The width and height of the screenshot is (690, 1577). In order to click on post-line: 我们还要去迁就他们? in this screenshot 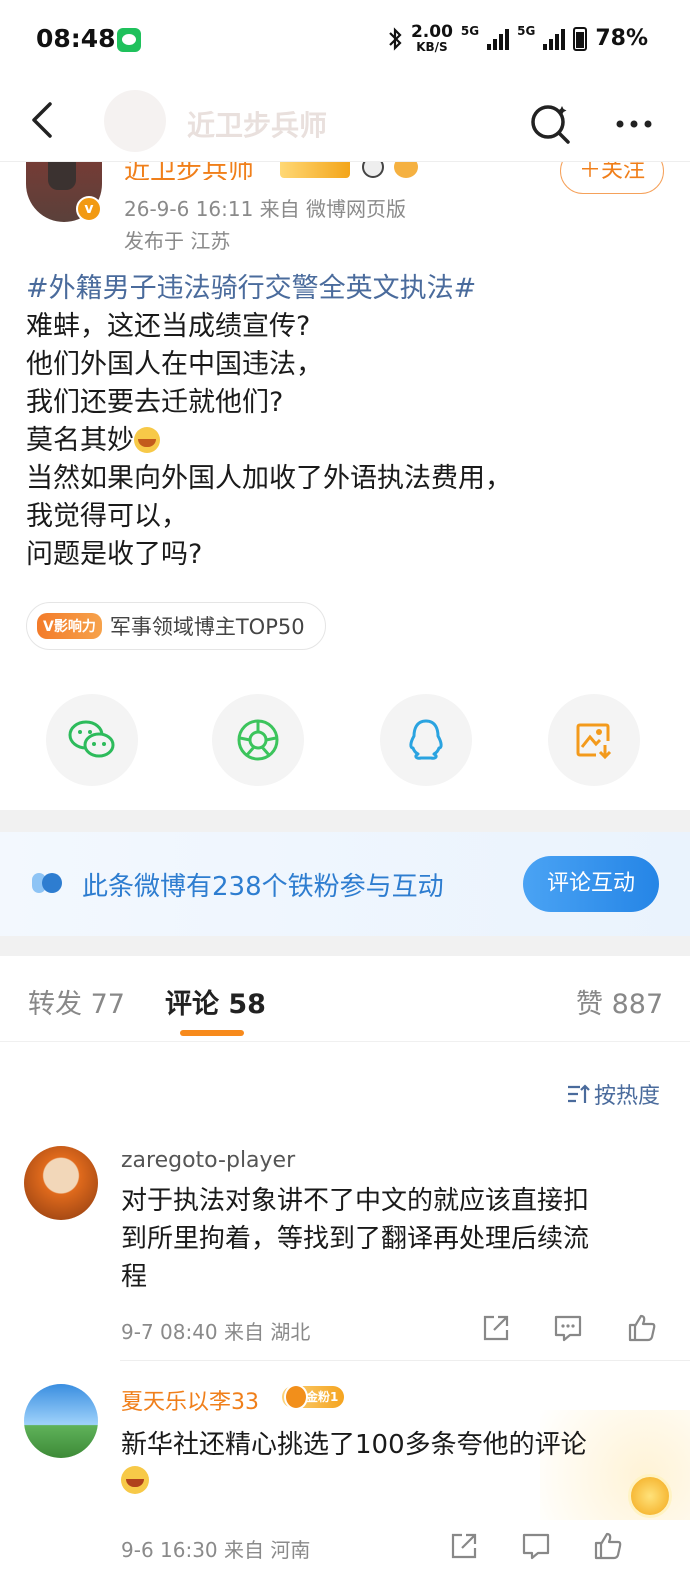, I will do `click(155, 402)`.